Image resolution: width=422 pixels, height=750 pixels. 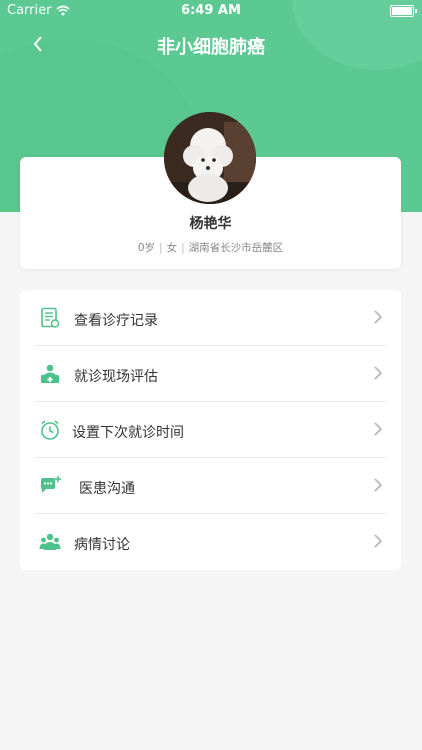 What do you see at coordinates (172, 248) in the screenshot?
I see `patient-gender: 女` at bounding box center [172, 248].